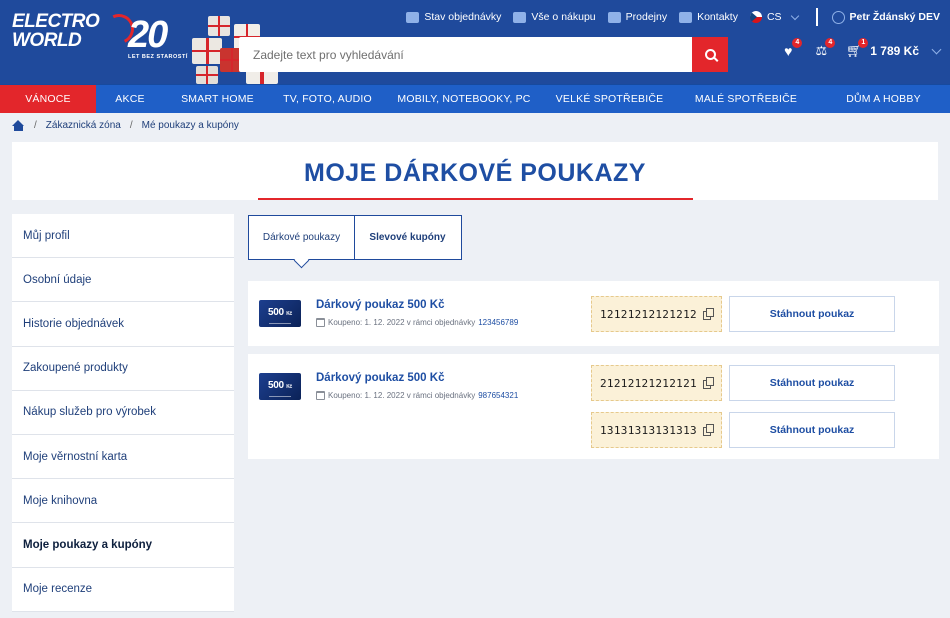 This screenshot has width=950, height=618. I want to click on top-link-contacts: Kontakty, so click(708, 17).